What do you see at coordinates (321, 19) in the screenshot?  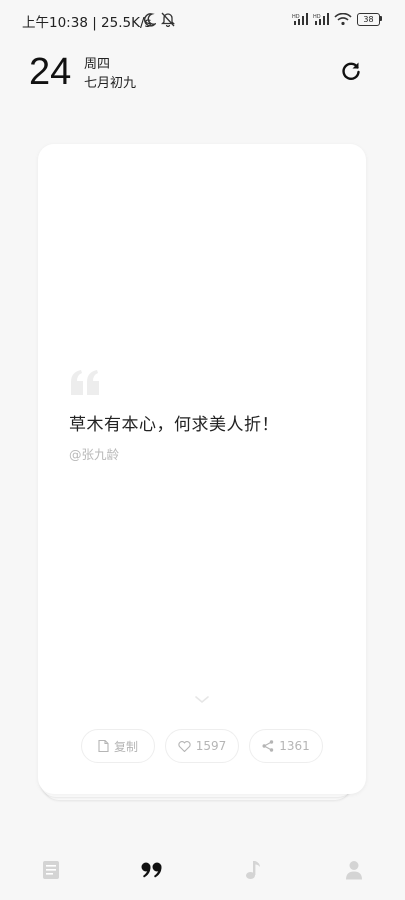 I see `signal-icon-2: HD` at bounding box center [321, 19].